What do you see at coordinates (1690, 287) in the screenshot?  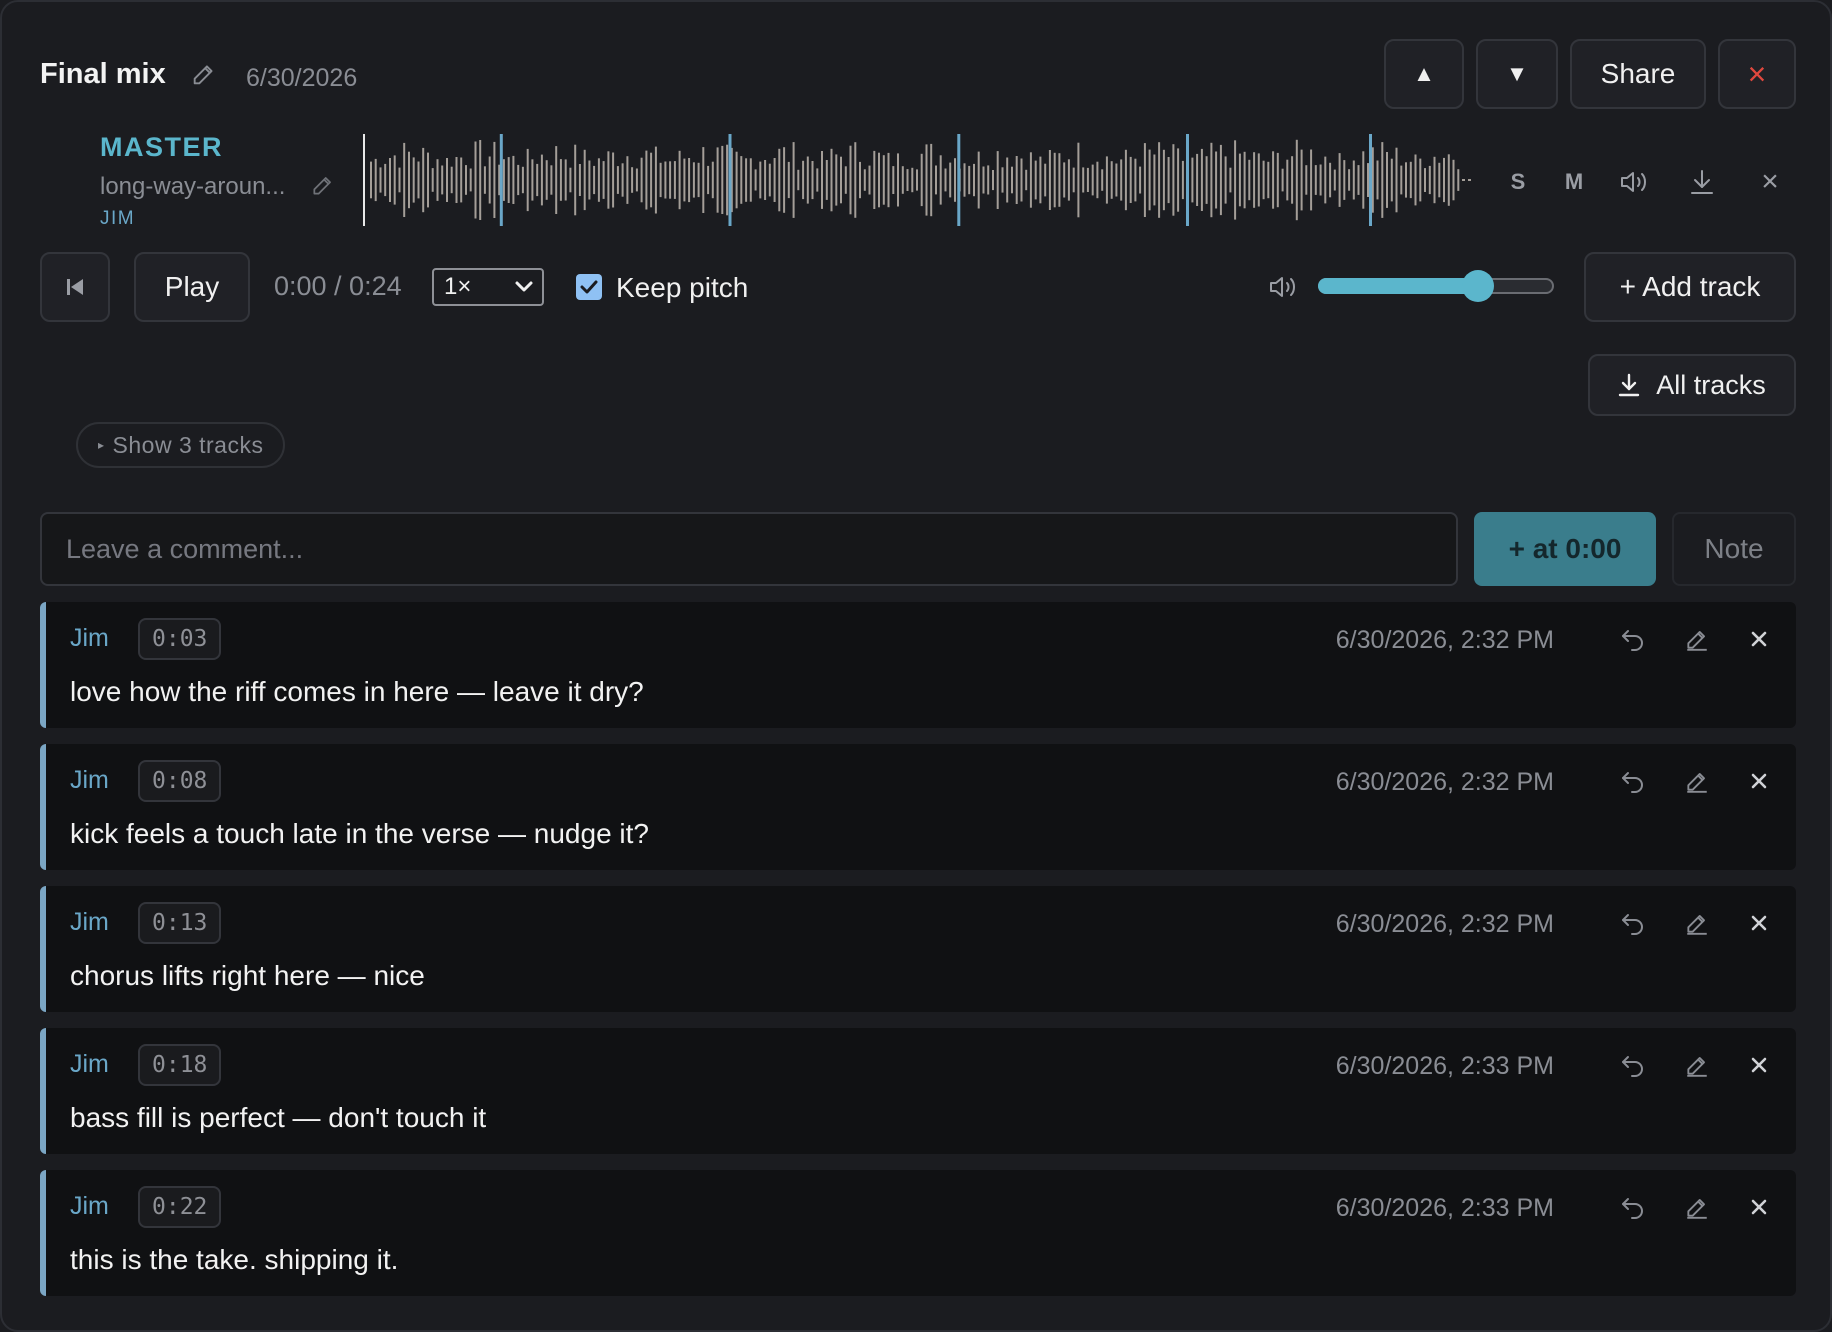 I see `add-track-button: + Add track` at bounding box center [1690, 287].